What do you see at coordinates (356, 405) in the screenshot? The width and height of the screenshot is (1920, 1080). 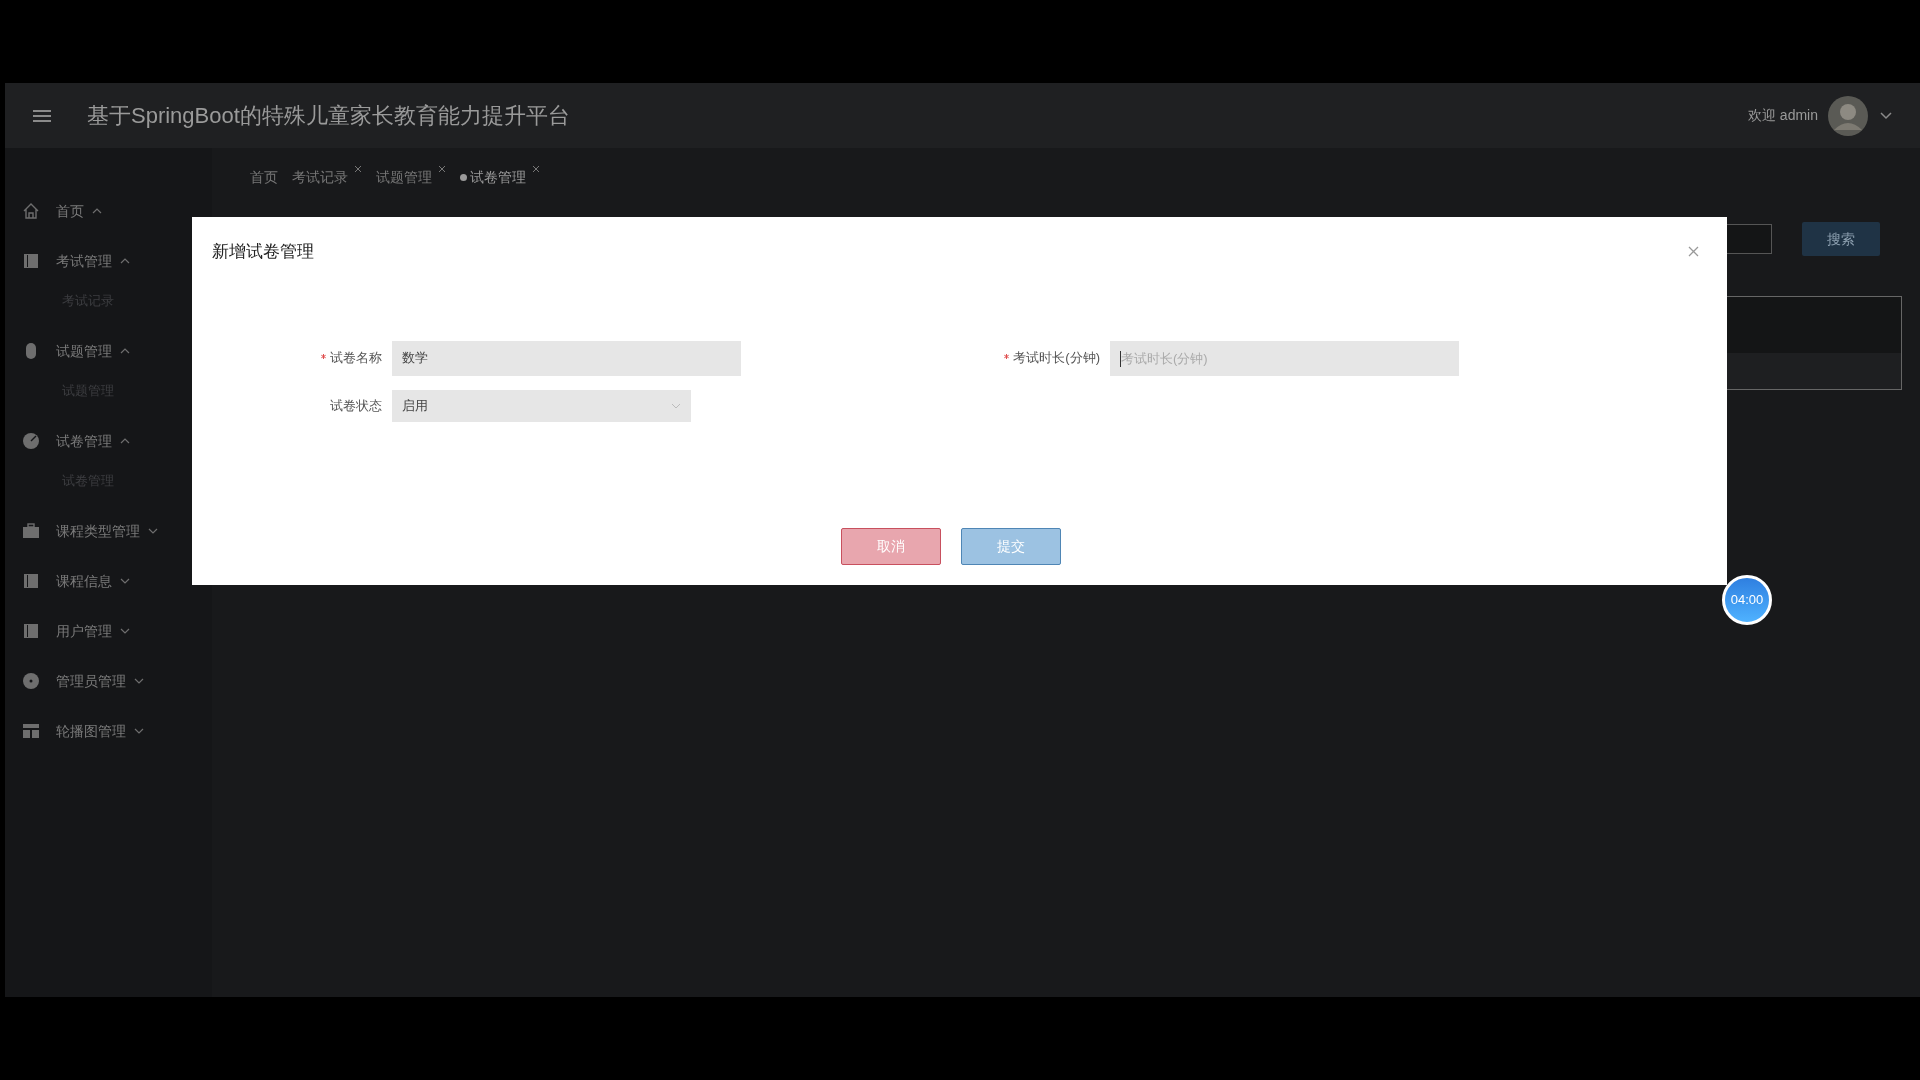 I see `field-label: 试卷状态` at bounding box center [356, 405].